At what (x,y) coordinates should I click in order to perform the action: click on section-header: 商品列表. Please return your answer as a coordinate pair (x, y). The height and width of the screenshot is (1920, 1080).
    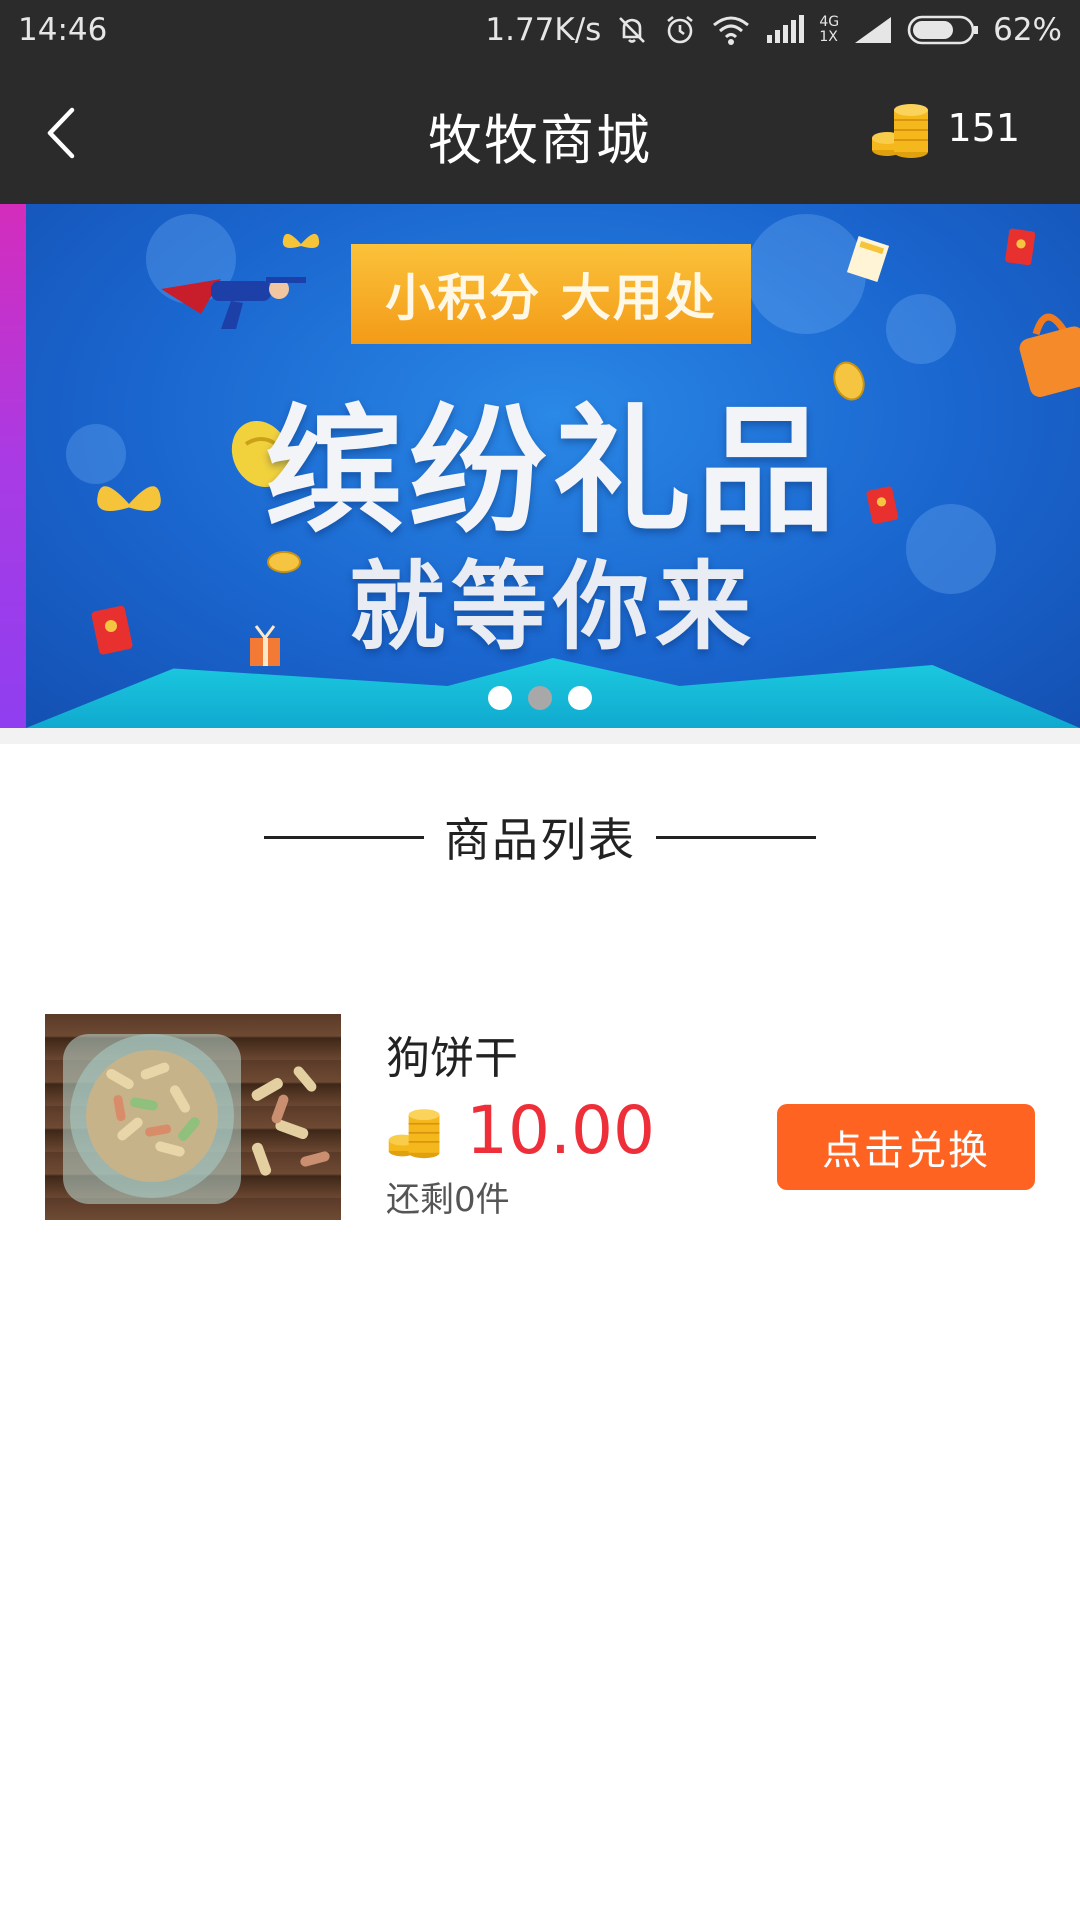
    Looking at the image, I should click on (540, 837).